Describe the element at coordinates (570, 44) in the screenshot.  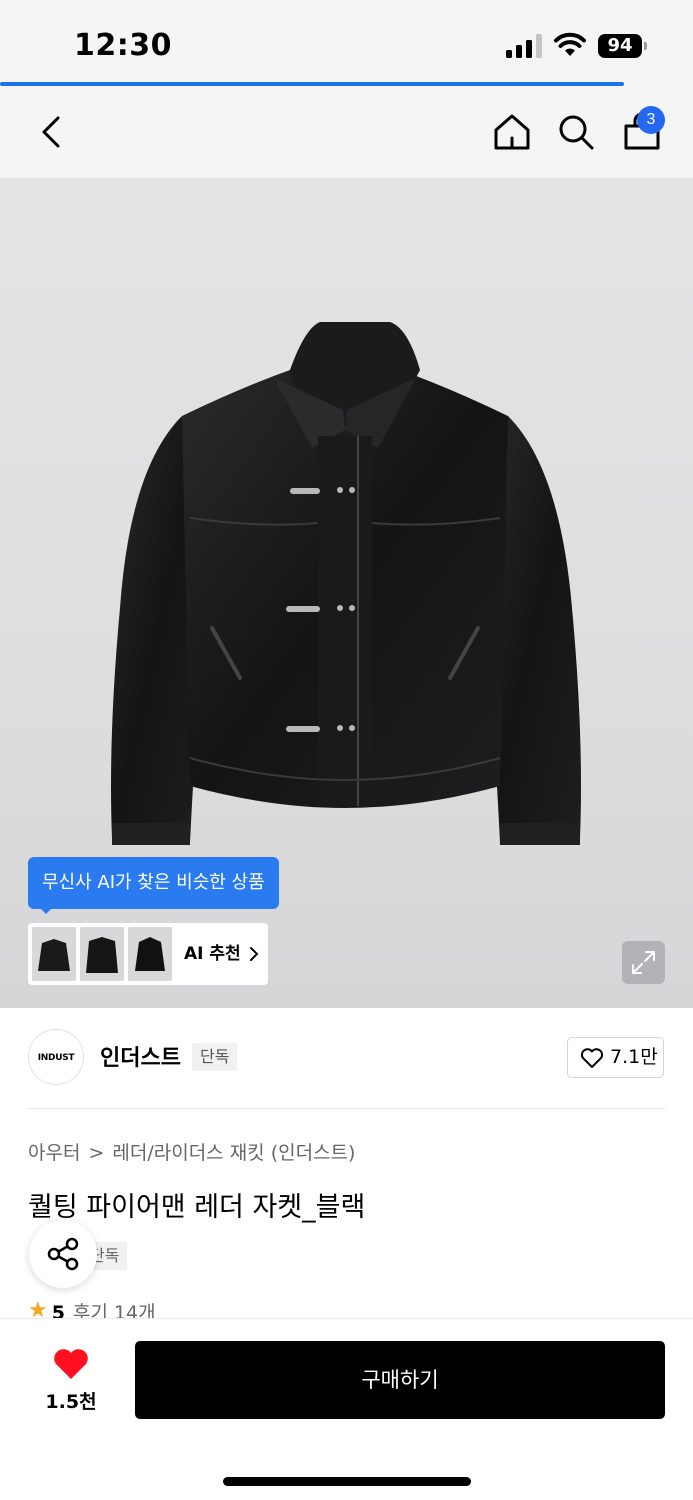
I see `wifi-icon` at that location.